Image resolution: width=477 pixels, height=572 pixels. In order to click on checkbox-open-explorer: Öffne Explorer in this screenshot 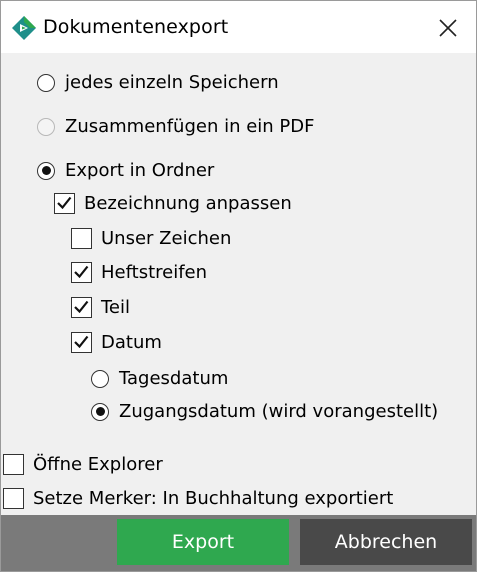, I will do `click(83, 464)`.